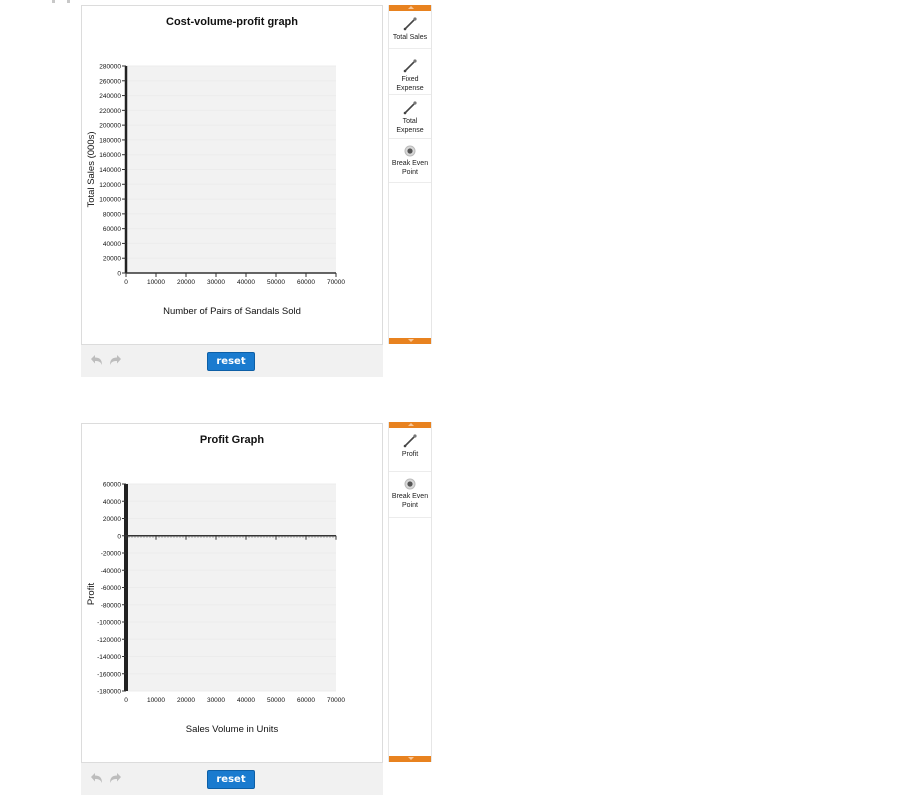  Describe the element at coordinates (410, 450) in the screenshot. I see `tool-profit: Profit` at that location.